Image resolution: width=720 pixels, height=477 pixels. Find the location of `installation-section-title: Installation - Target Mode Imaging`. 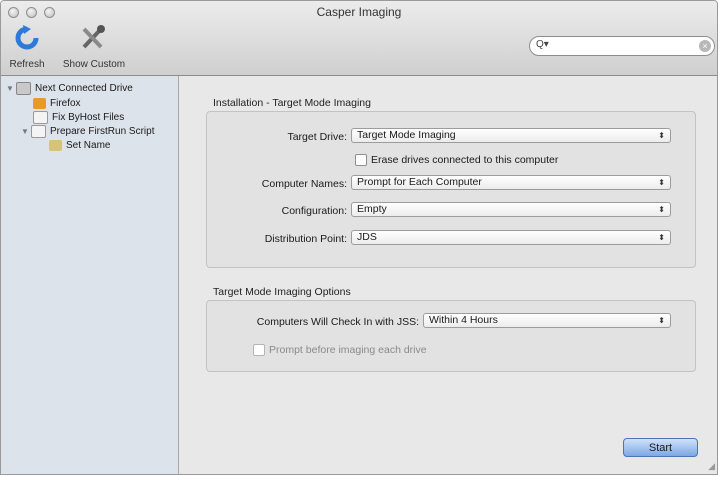

installation-section-title: Installation - Target Mode Imaging is located at coordinates (292, 103).